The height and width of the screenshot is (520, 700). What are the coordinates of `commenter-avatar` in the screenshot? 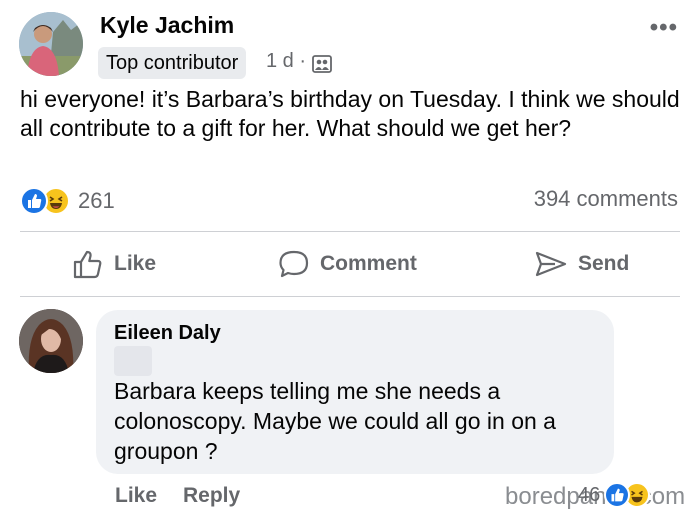 It's located at (51, 341).